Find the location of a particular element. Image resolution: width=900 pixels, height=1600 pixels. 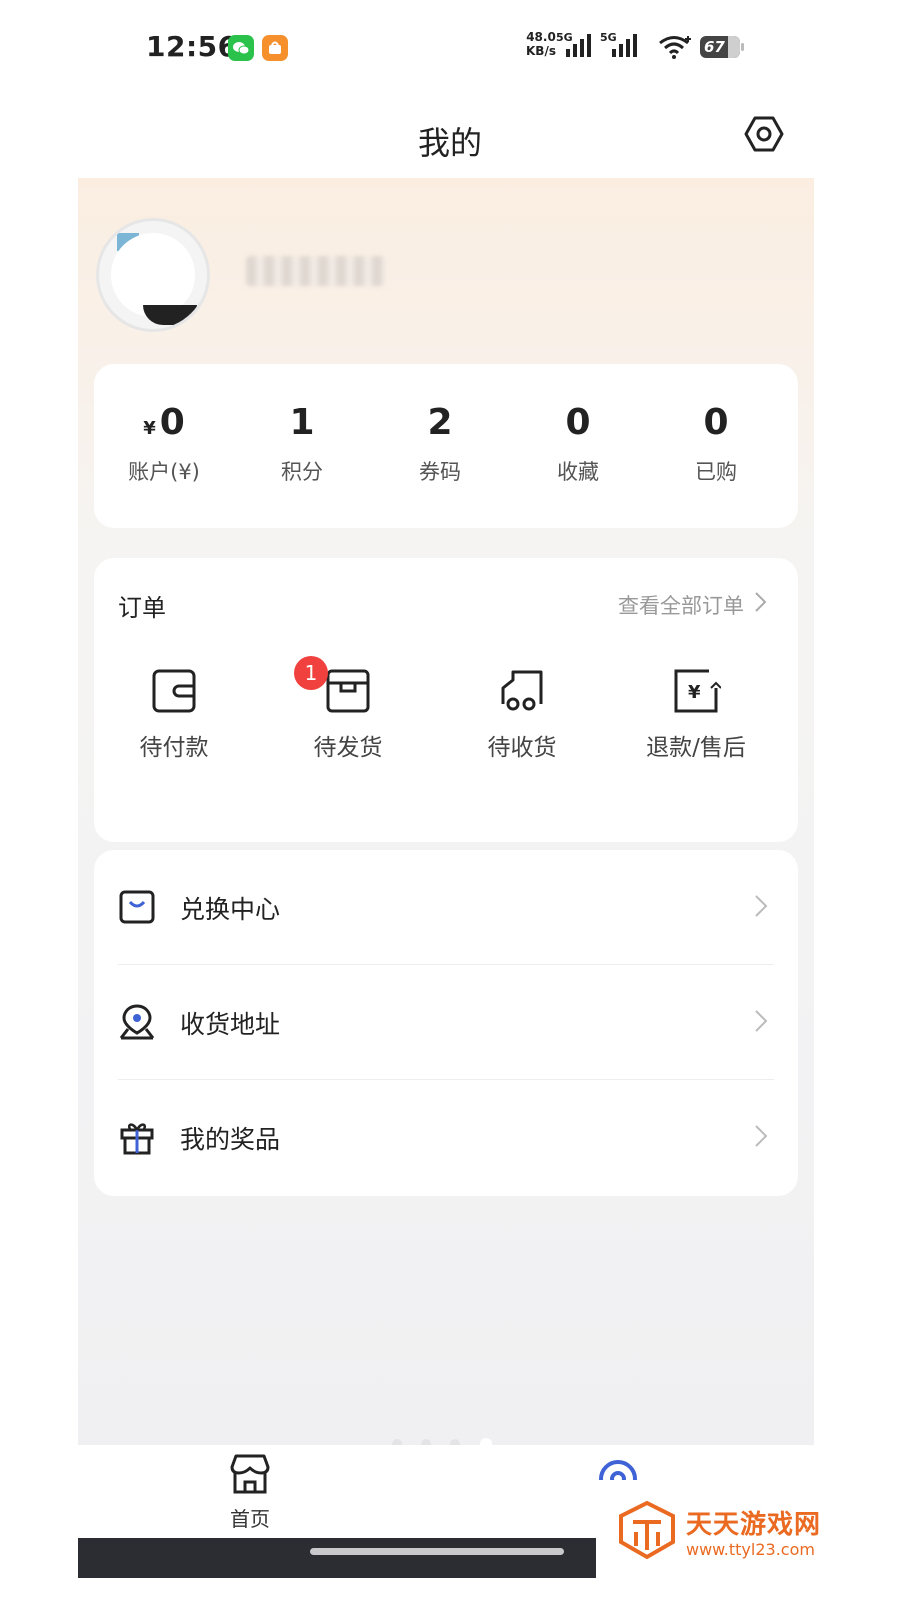

stats-card: ¥0 账户(¥) 1 积分 2 券码 0 收藏 0 已购 is located at coordinates (446, 446).